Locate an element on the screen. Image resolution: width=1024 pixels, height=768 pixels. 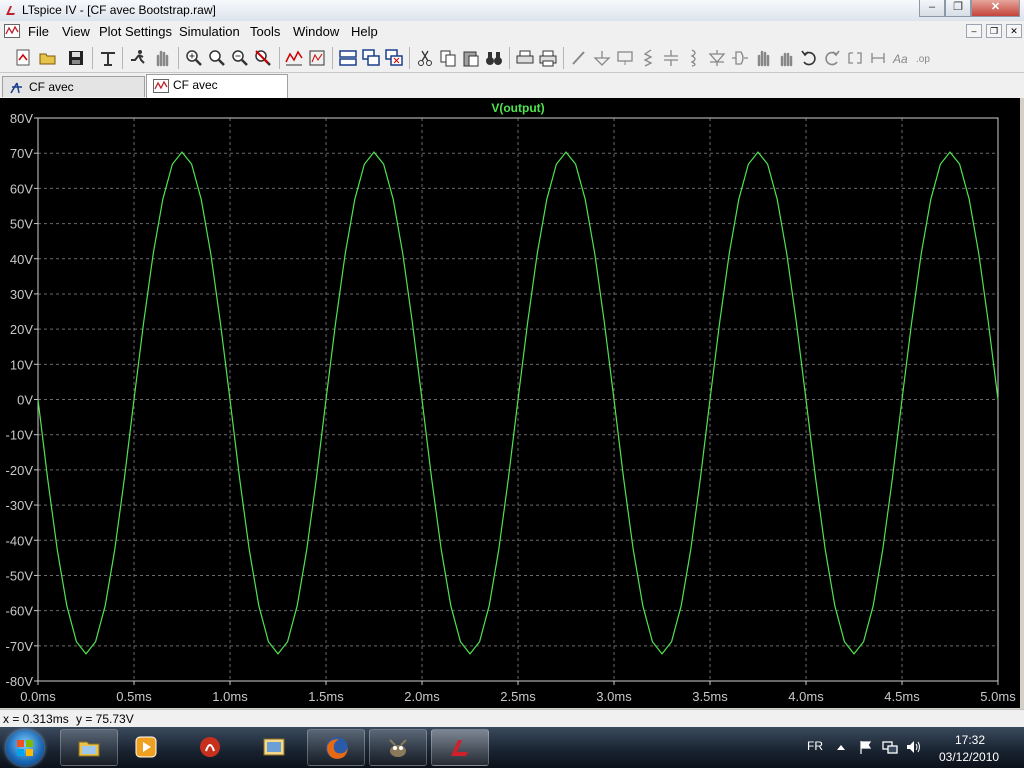
autorange-icon is located at coordinates (294, 58).